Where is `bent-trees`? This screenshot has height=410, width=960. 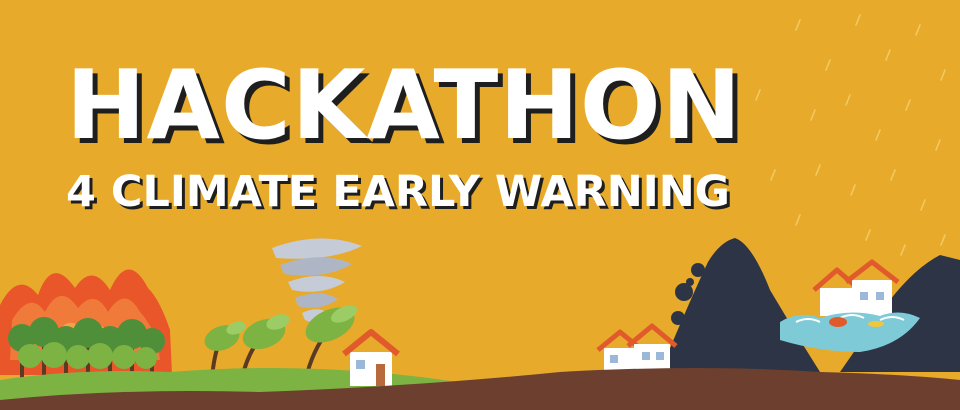
bent-trees is located at coordinates (281, 342).